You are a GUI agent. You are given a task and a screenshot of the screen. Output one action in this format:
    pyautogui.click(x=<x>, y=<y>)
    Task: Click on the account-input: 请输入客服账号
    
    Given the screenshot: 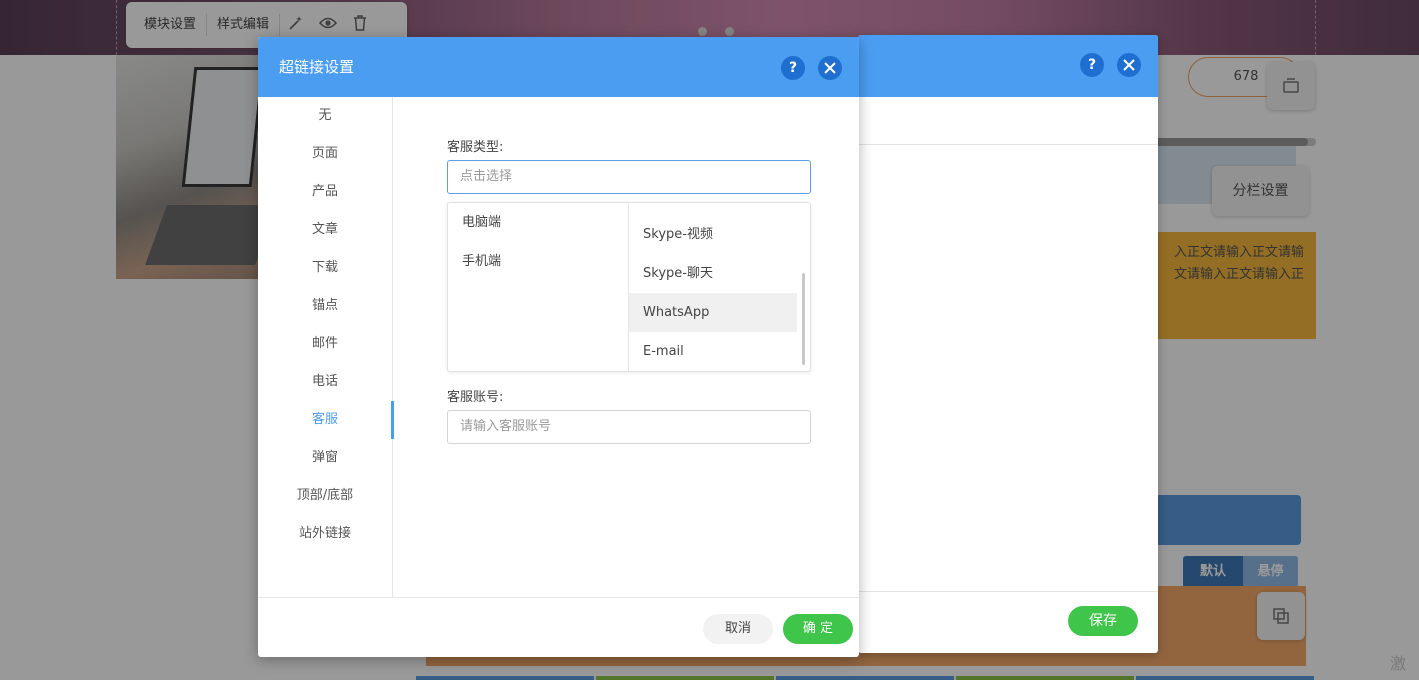 What is the action you would take?
    pyautogui.click(x=629, y=427)
    